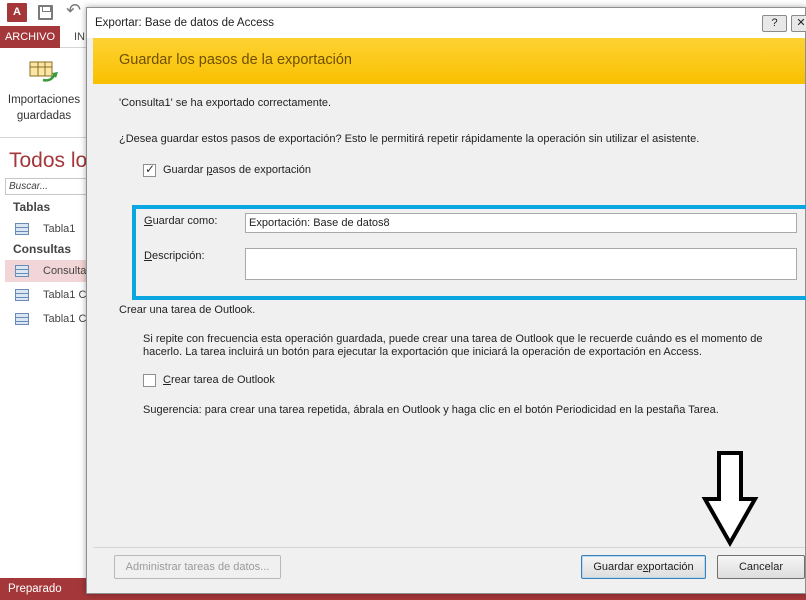  Describe the element at coordinates (47, 319) in the screenshot. I see `nav-item-query-3: Tabla1 C` at that location.